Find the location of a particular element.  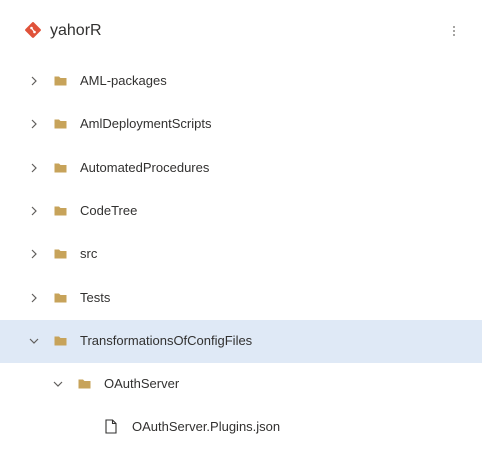

tree-item-label: OAuthServer is located at coordinates (142, 384).